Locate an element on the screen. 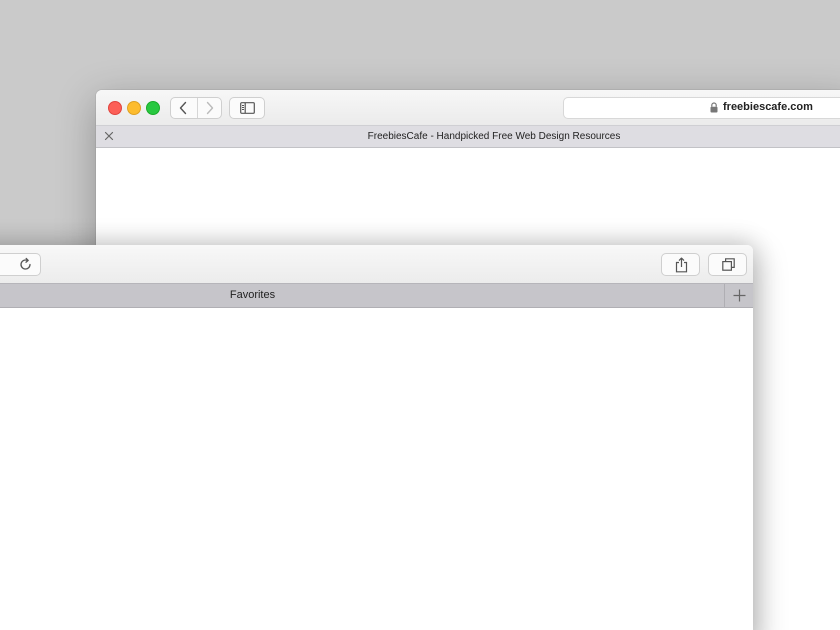 The image size is (840, 630). sidebar-toggle-button is located at coordinates (247, 108).